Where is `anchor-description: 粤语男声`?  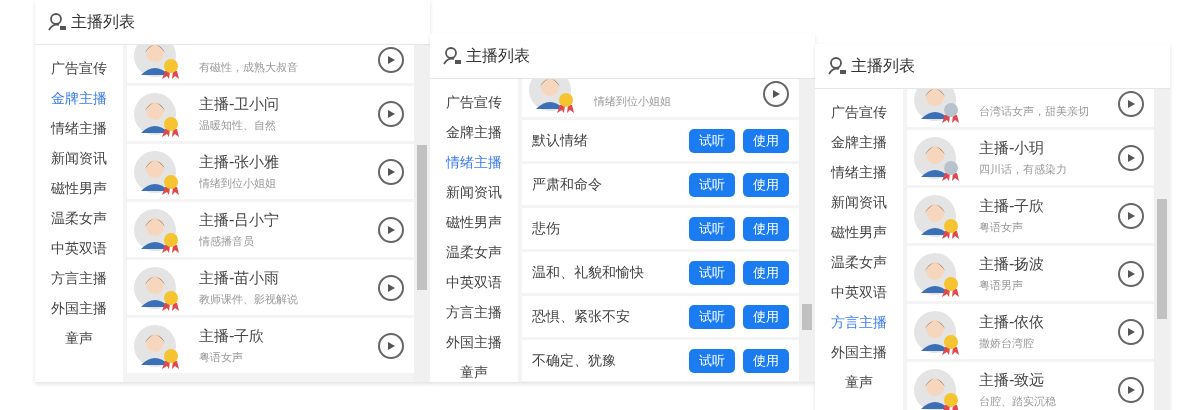
anchor-description: 粤语男声 is located at coordinates (1001, 285).